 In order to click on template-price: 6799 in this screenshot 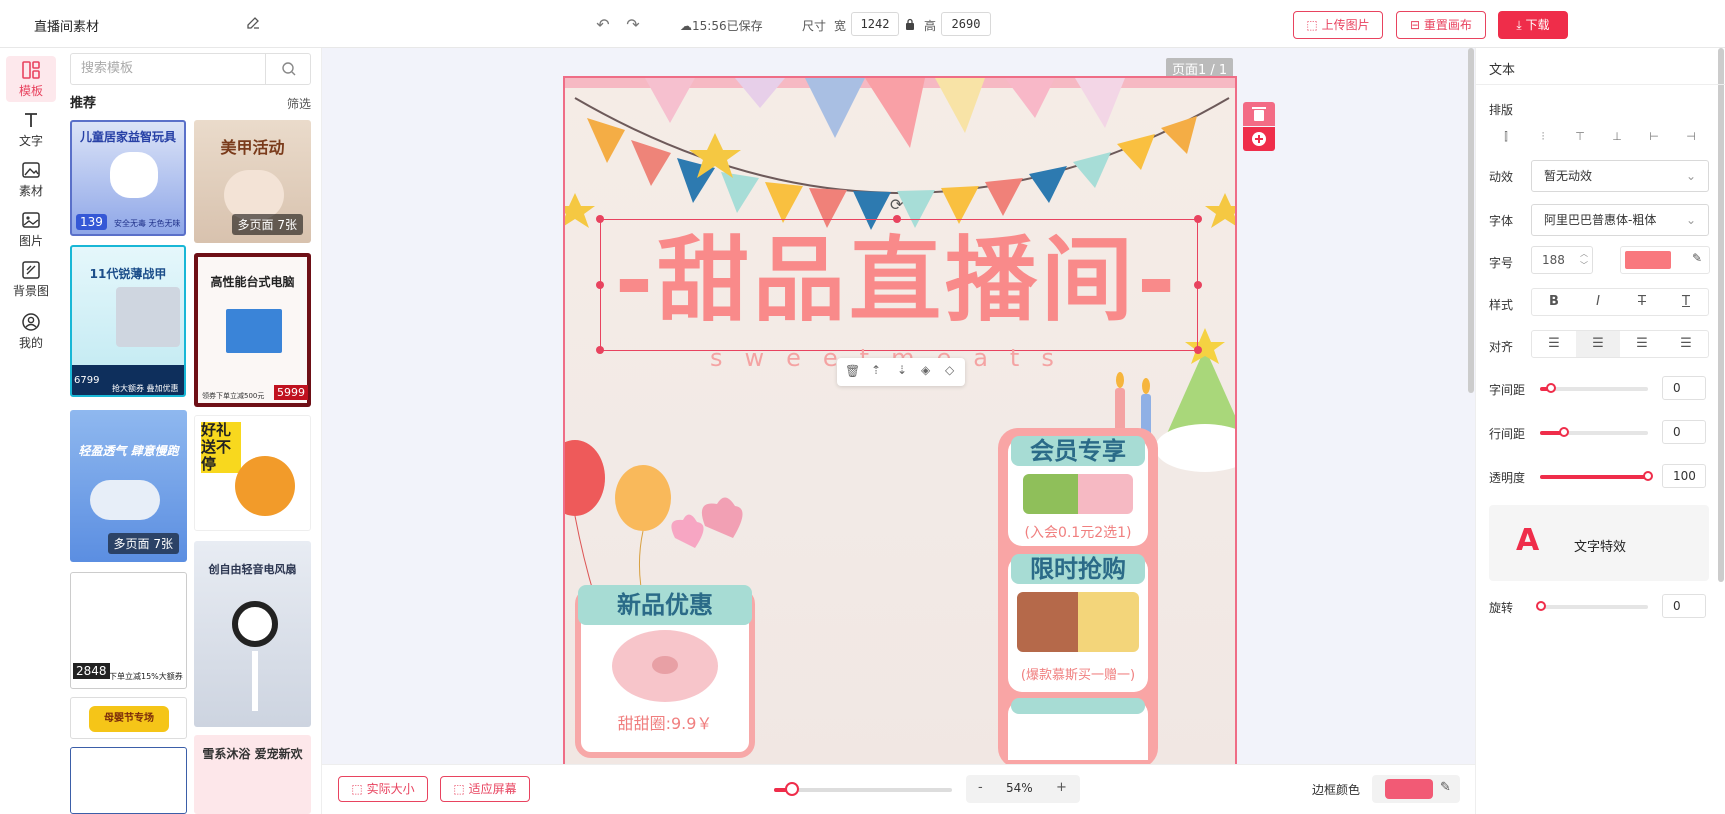, I will do `click(87, 380)`.